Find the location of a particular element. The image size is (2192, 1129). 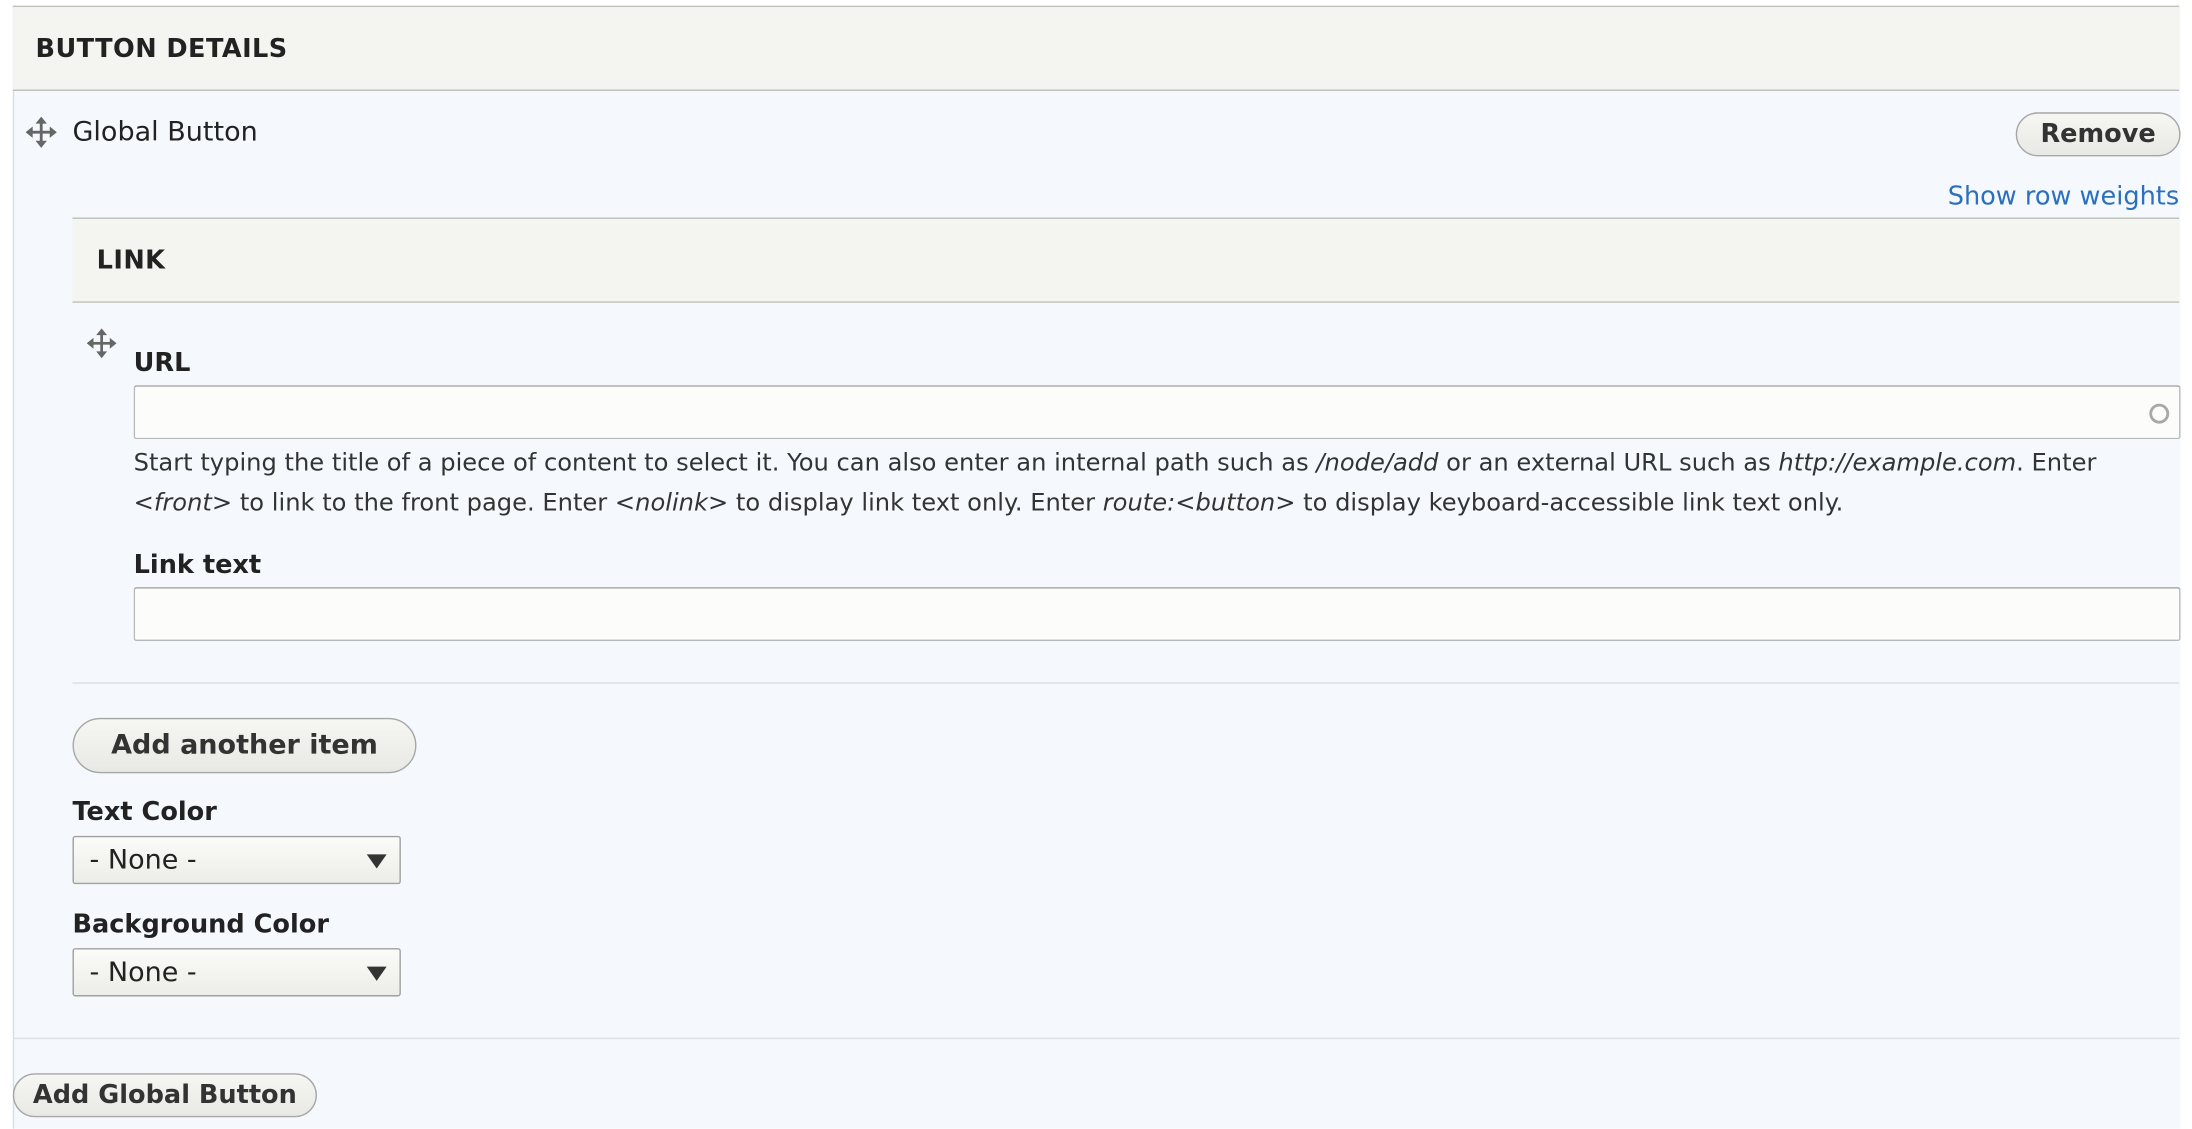

text-color-select: - None - is located at coordinates (236, 860).